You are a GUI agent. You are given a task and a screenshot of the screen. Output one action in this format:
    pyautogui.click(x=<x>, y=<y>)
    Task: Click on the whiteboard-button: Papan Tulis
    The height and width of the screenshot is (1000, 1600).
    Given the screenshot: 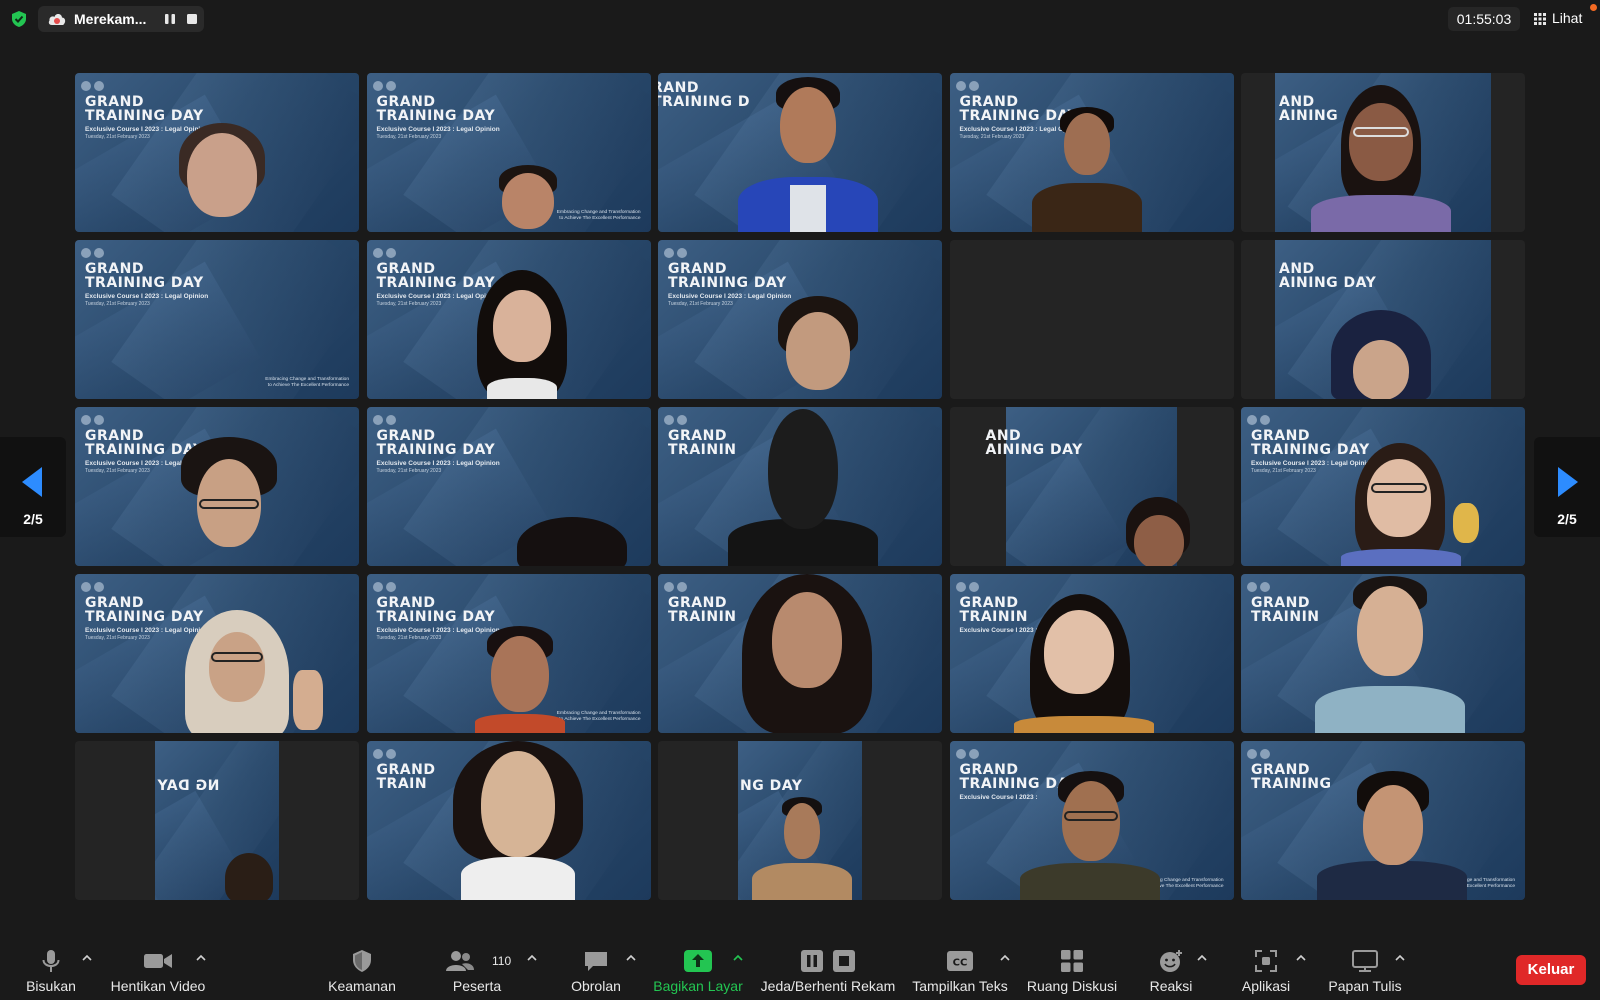 What is the action you would take?
    pyautogui.click(x=1365, y=970)
    